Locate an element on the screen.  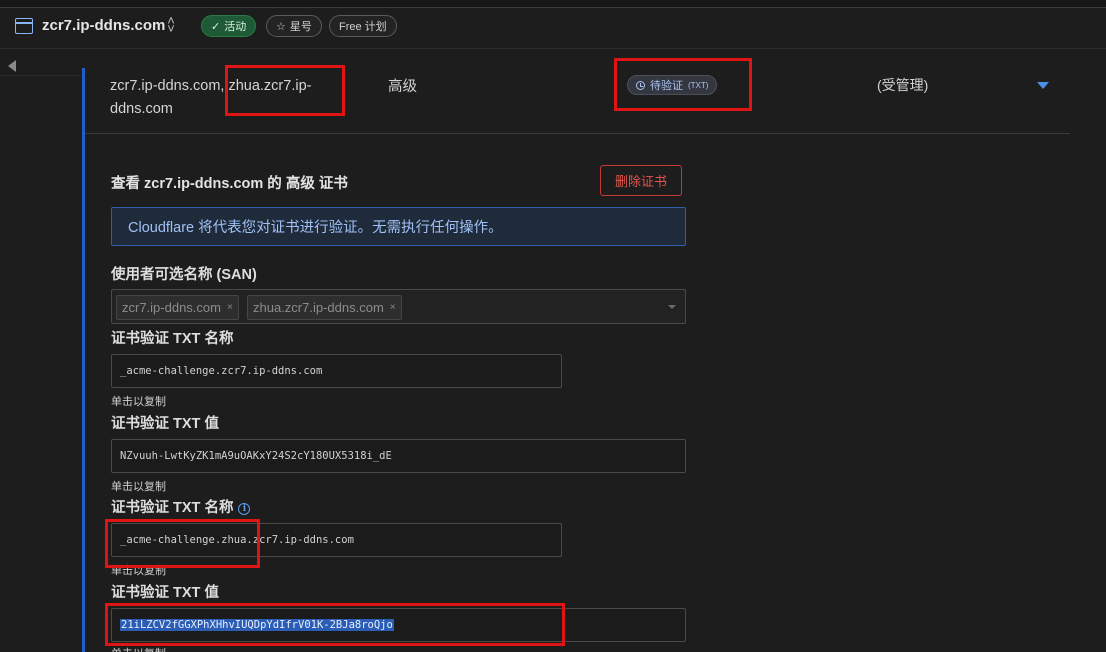
txt-name-label: 证书验证 TXT 名称 i is located at coordinates (181, 506).